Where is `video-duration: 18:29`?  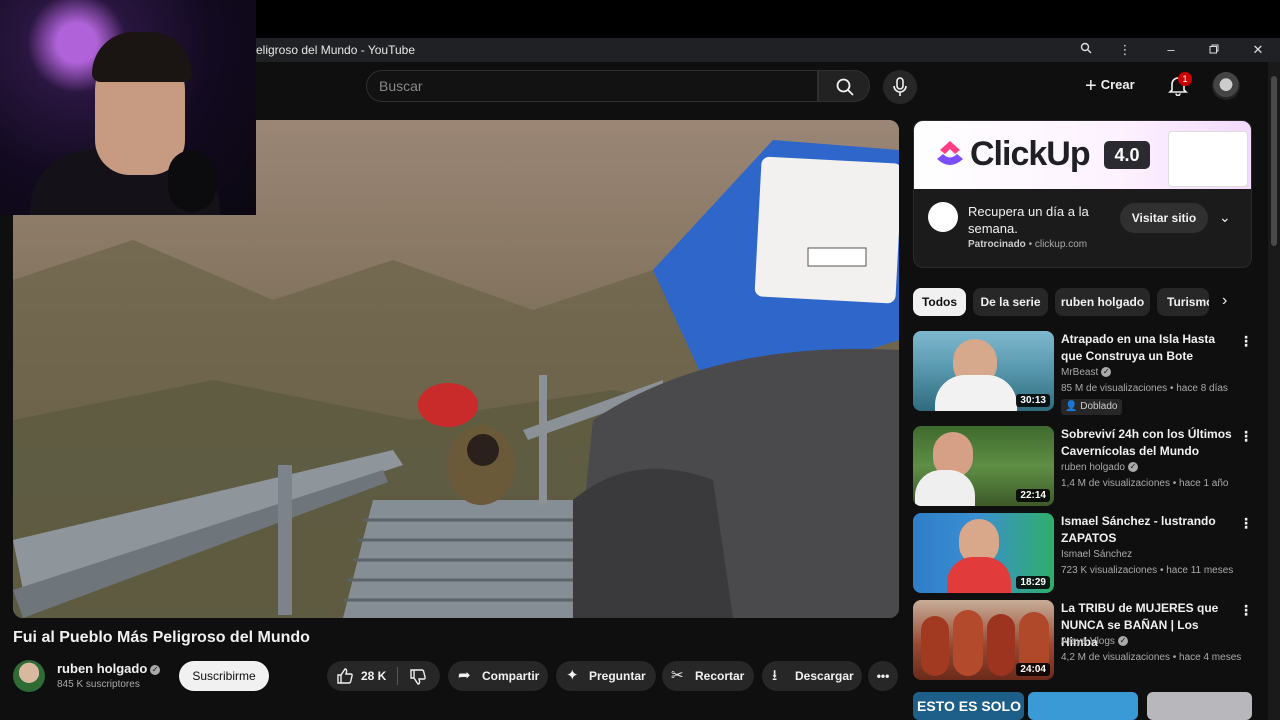 video-duration: 18:29 is located at coordinates (1033, 582).